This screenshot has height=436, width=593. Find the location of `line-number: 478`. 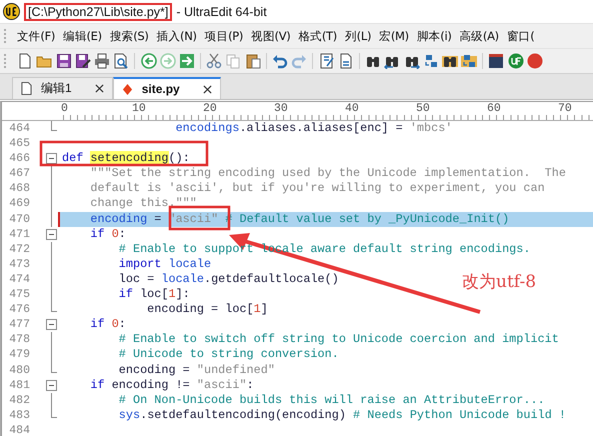

line-number: 478 is located at coordinates (19, 340).